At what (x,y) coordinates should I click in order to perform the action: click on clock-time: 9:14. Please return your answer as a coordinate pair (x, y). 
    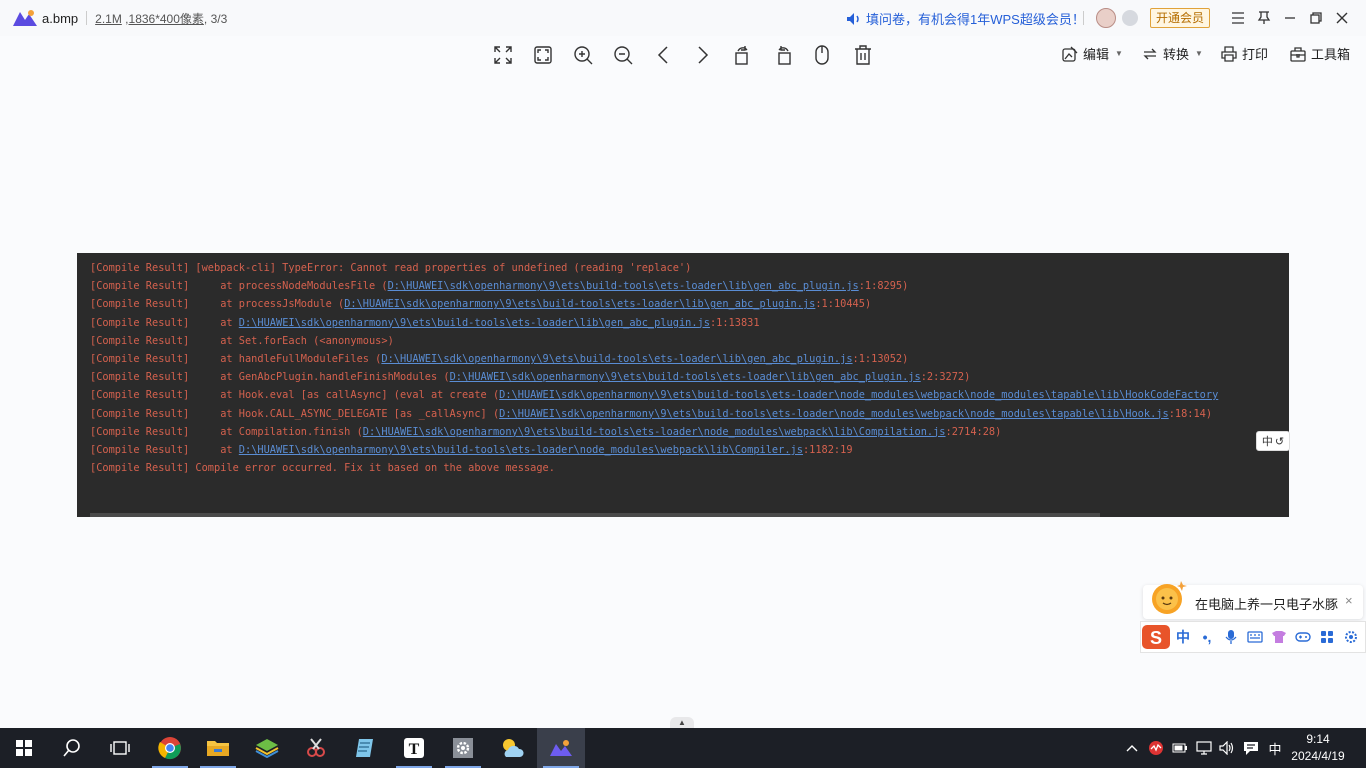
    Looking at the image, I should click on (1318, 739).